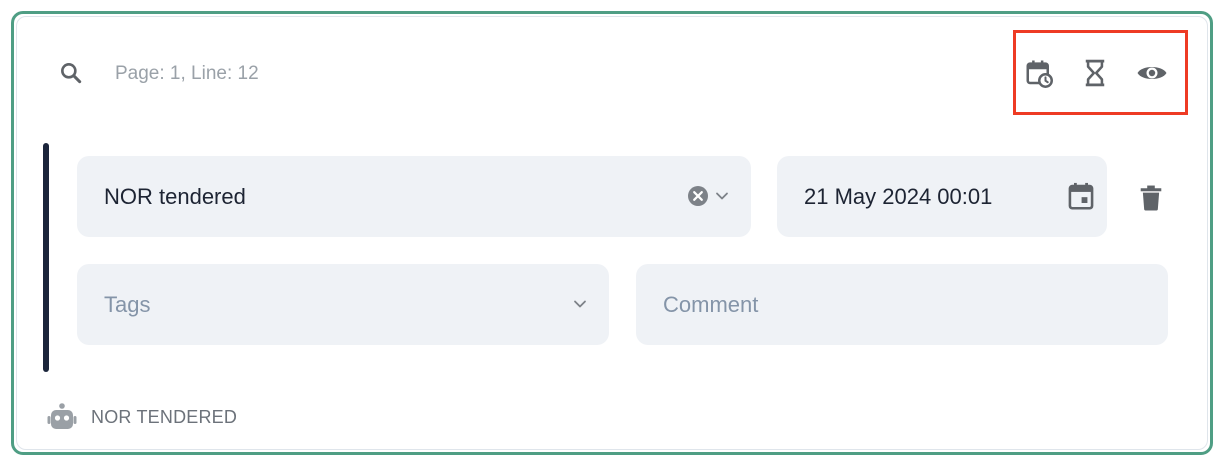 The height and width of the screenshot is (468, 1224). I want to click on comment-input: Comment, so click(902, 304).